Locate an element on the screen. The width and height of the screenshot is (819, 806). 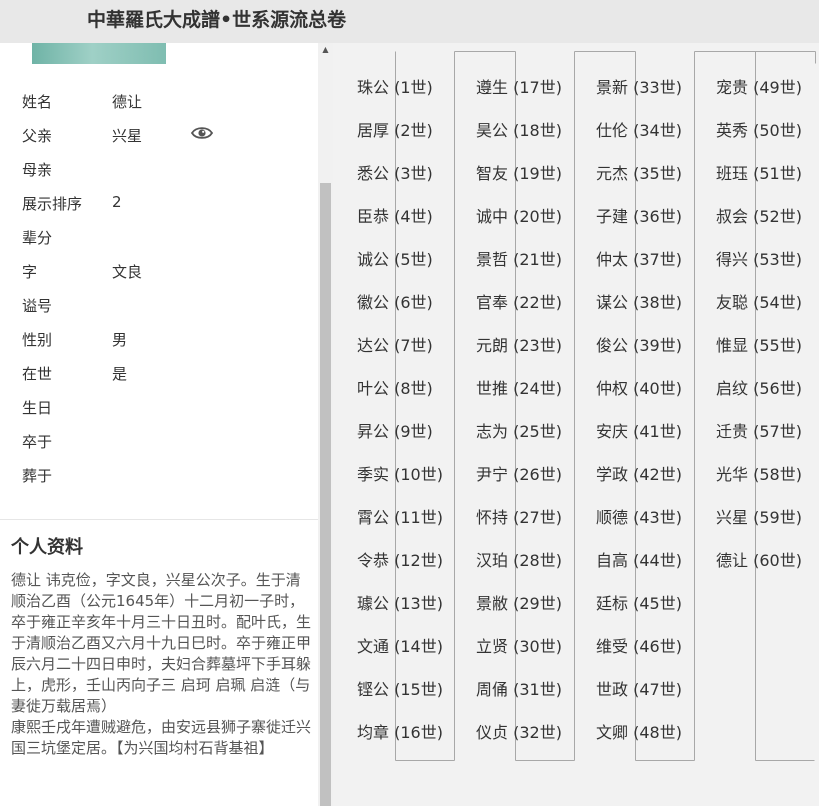
scroll-up-arrow-icon: ▲ is located at coordinates (325, 49).